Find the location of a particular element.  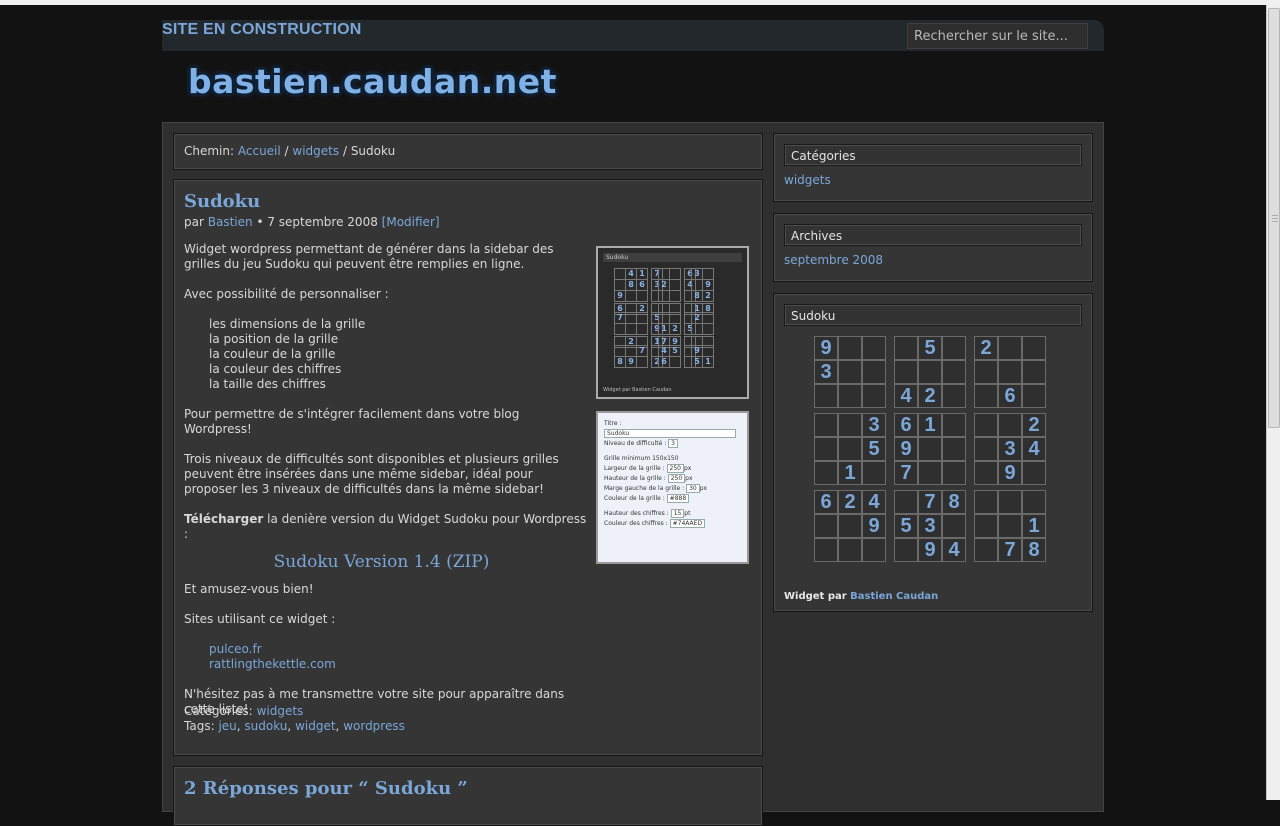

breadcrumb-home-link: Accueil is located at coordinates (259, 151).